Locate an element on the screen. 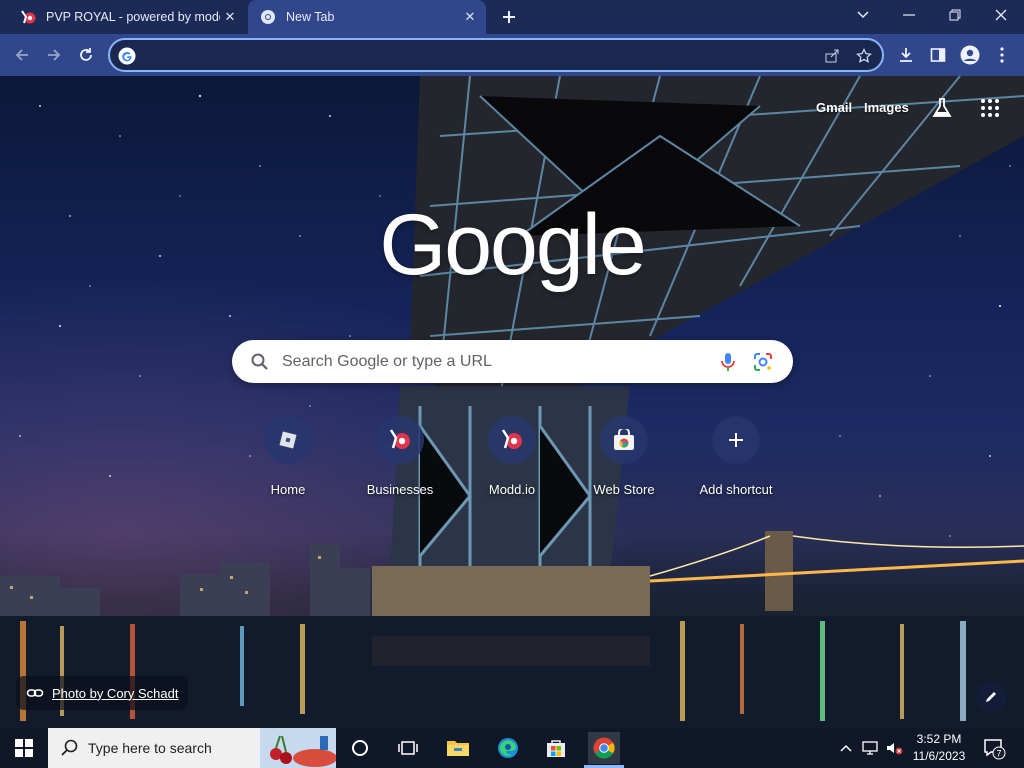 This screenshot has width=1024, height=768. chrome-icon is located at coordinates (604, 748).